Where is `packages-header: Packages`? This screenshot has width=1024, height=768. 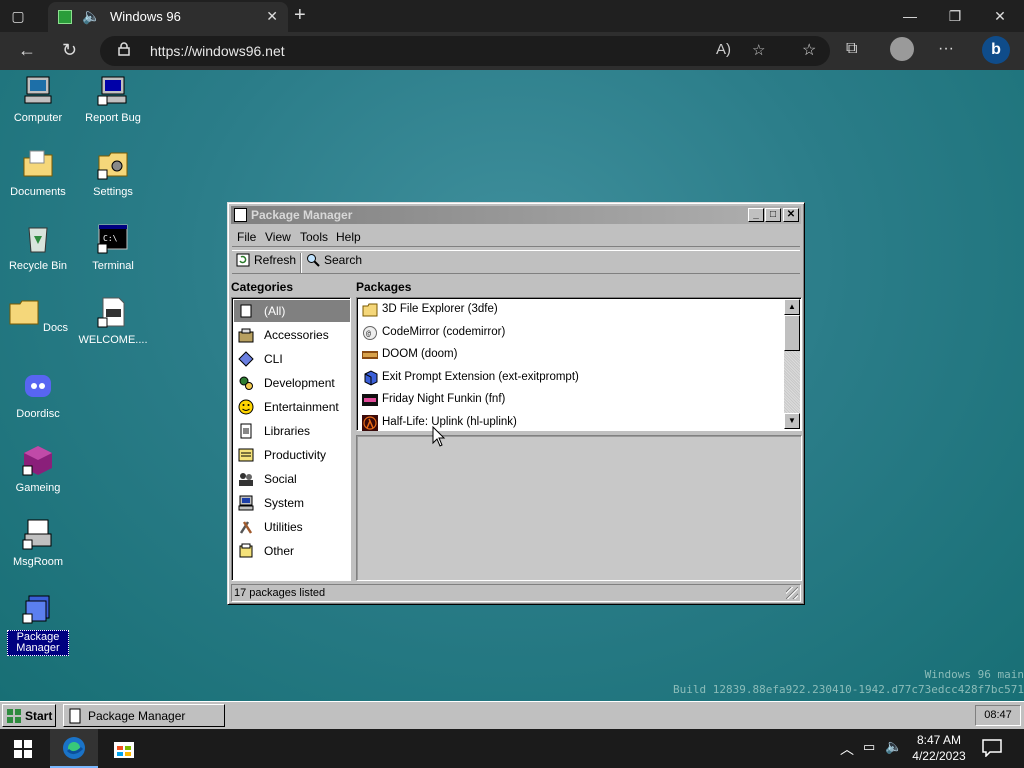 packages-header: Packages is located at coordinates (384, 287).